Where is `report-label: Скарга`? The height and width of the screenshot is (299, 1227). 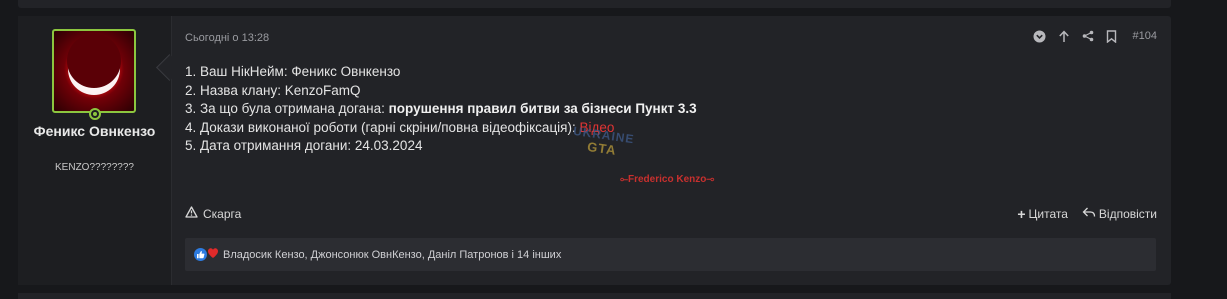 report-label: Скарга is located at coordinates (222, 213).